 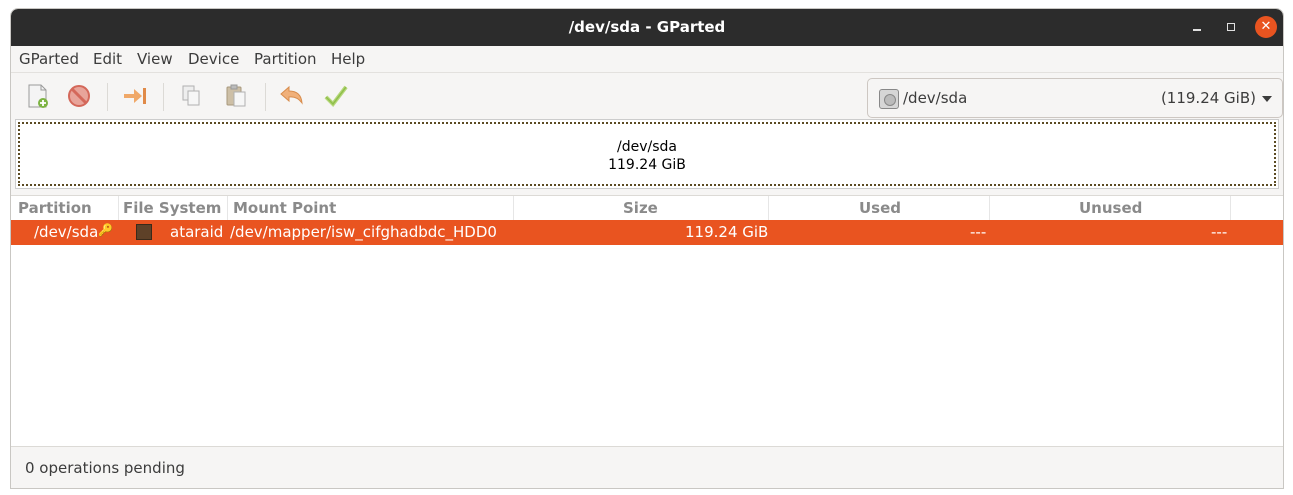 What do you see at coordinates (172, 208) in the screenshot?
I see `column-filesystem: File System` at bounding box center [172, 208].